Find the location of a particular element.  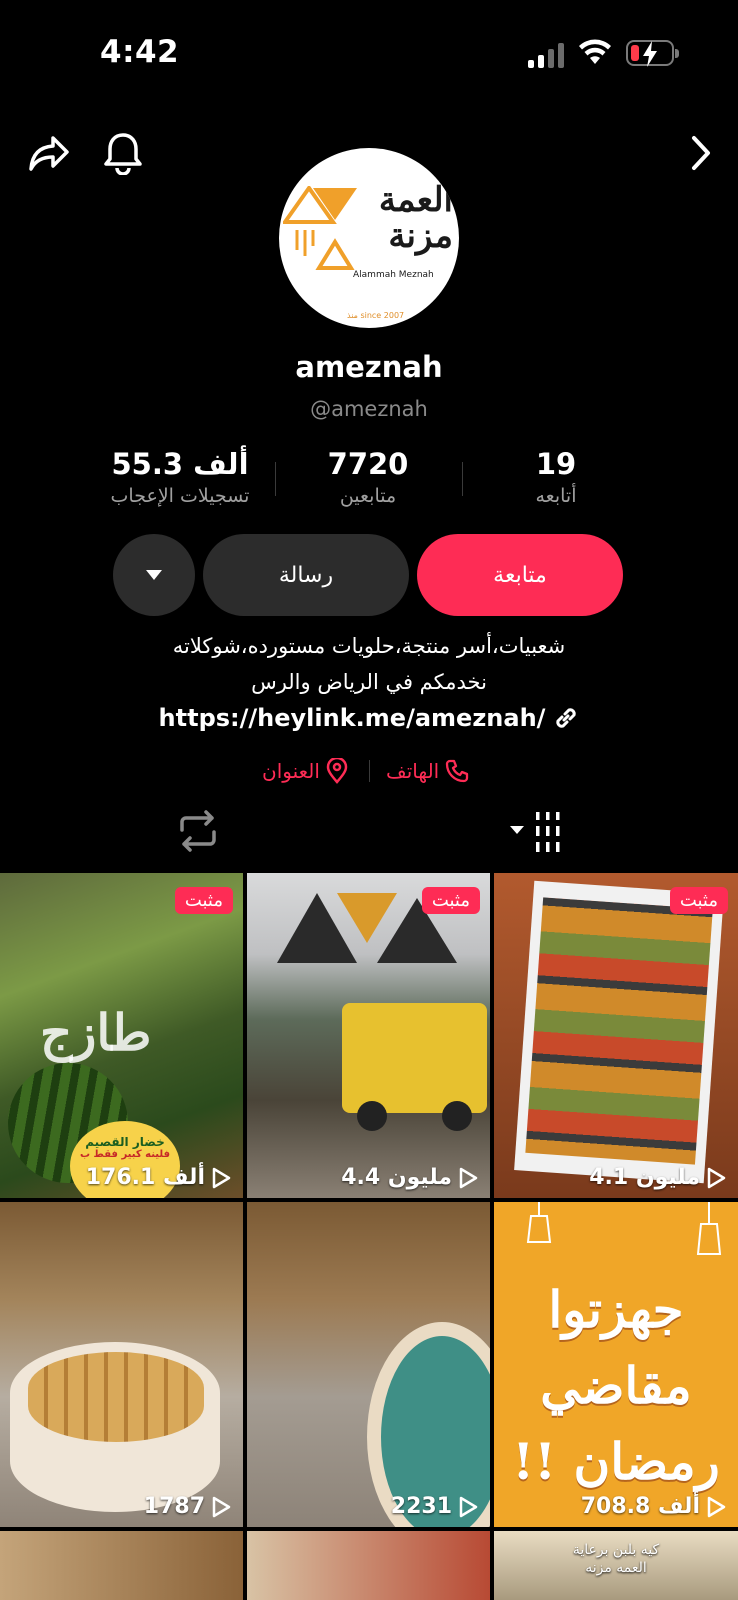

battery-icon is located at coordinates (652, 53).